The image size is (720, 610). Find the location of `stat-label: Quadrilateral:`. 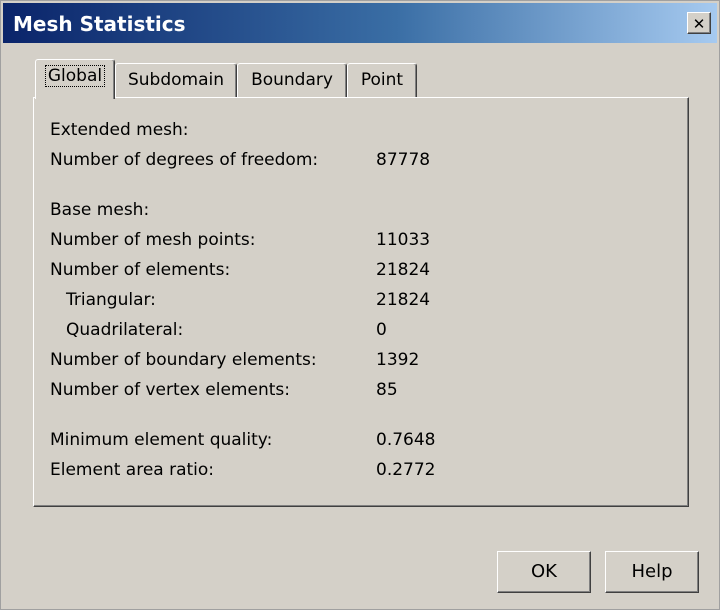

stat-label: Quadrilateral: is located at coordinates (125, 330).